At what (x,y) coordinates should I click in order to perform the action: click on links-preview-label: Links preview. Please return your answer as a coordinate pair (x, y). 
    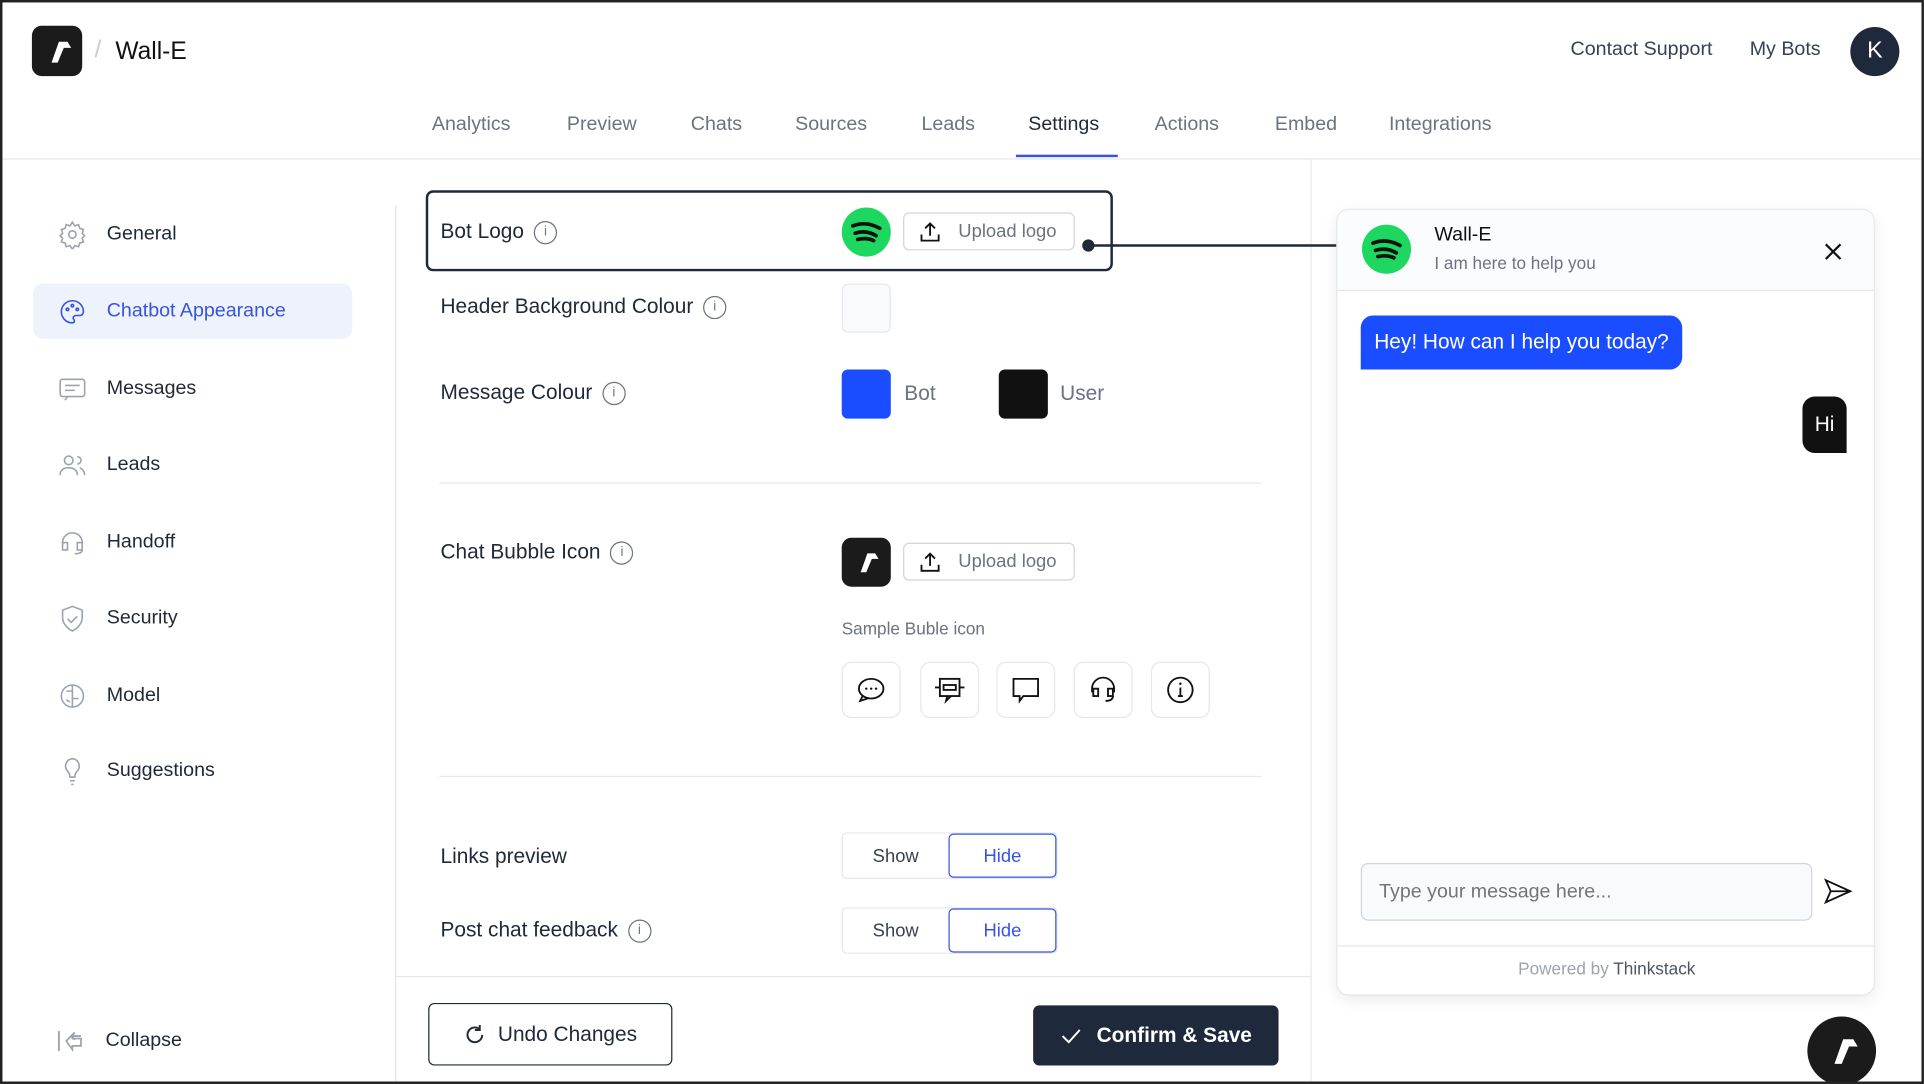
    Looking at the image, I should click on (503, 856).